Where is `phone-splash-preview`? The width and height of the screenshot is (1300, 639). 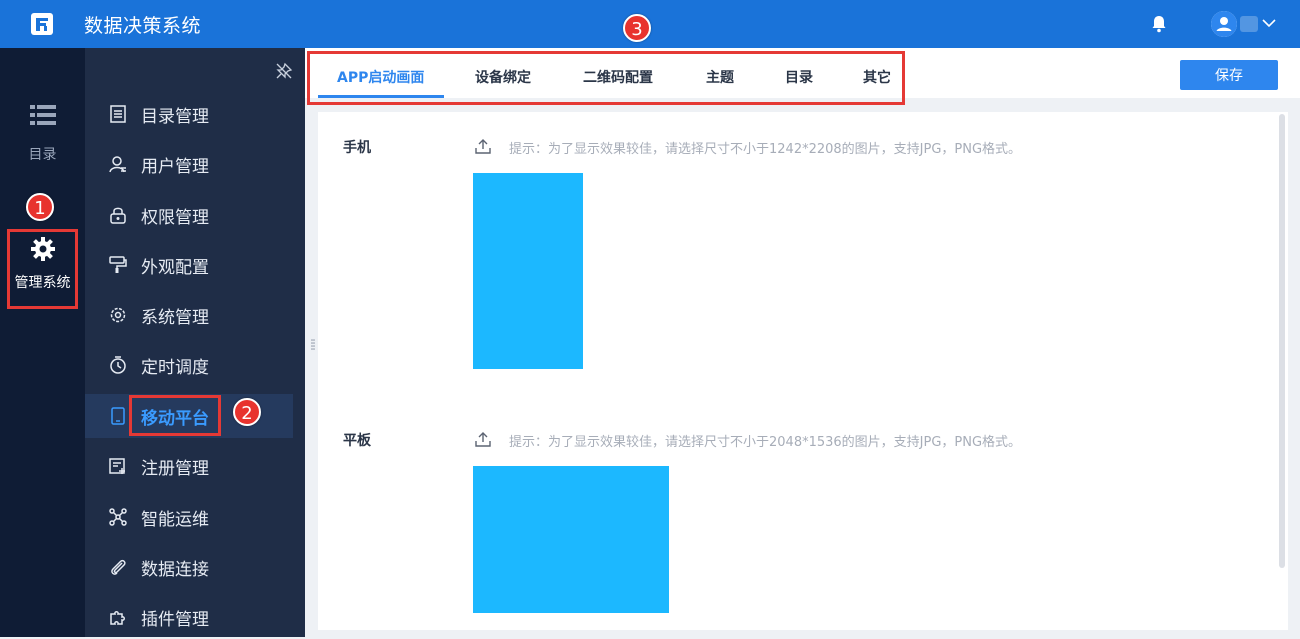
phone-splash-preview is located at coordinates (528, 271).